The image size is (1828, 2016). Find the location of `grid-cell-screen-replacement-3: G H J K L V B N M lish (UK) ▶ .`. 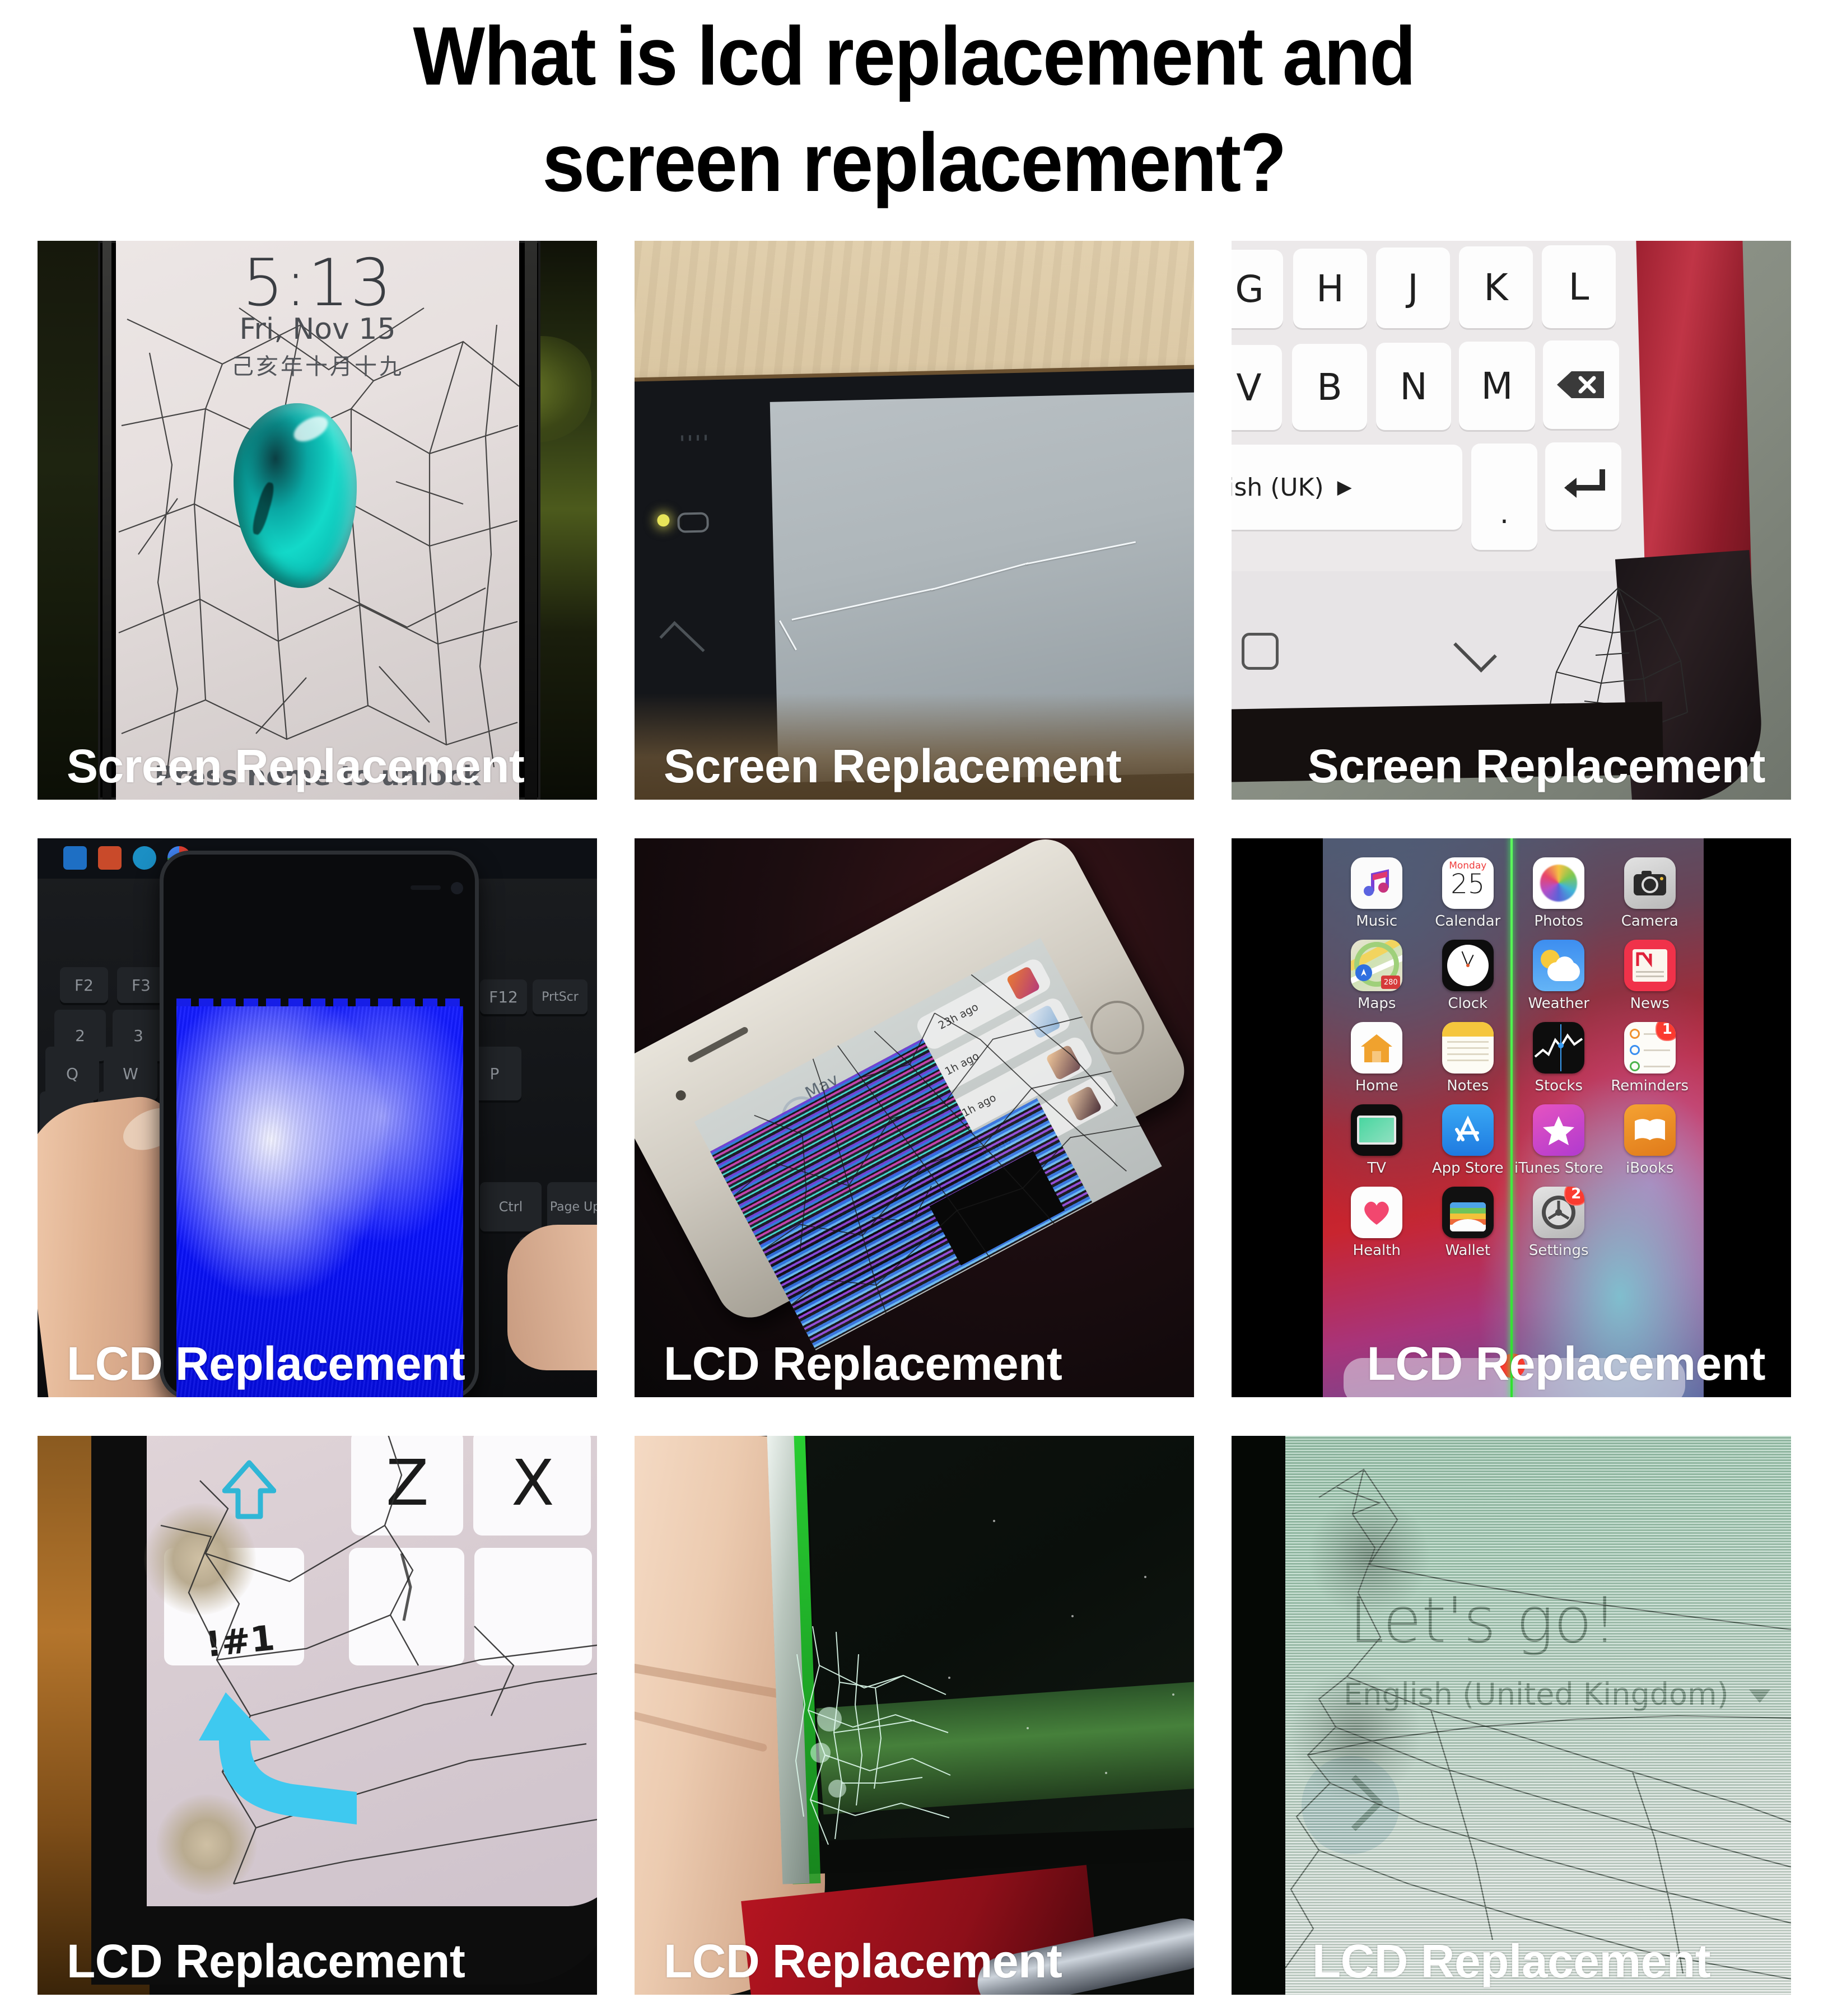

grid-cell-screen-replacement-3: G H J K L V B N M lish (UK) ▶ . is located at coordinates (1511, 521).